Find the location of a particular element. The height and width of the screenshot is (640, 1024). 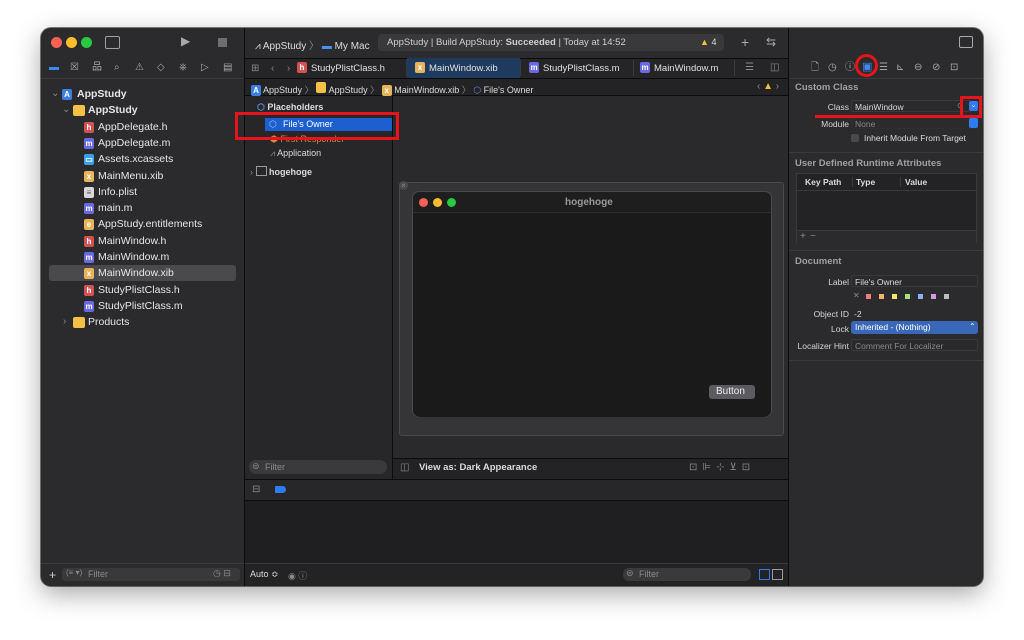

split-view-icon is located at coordinates (764, 574).